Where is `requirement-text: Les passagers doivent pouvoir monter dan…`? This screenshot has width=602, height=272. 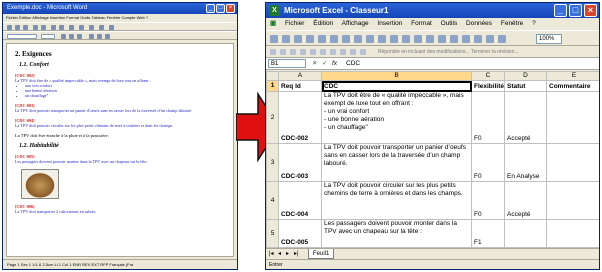 requirement-text: Les passagers doivent pouvoir monter dan… is located at coordinates (82, 161).